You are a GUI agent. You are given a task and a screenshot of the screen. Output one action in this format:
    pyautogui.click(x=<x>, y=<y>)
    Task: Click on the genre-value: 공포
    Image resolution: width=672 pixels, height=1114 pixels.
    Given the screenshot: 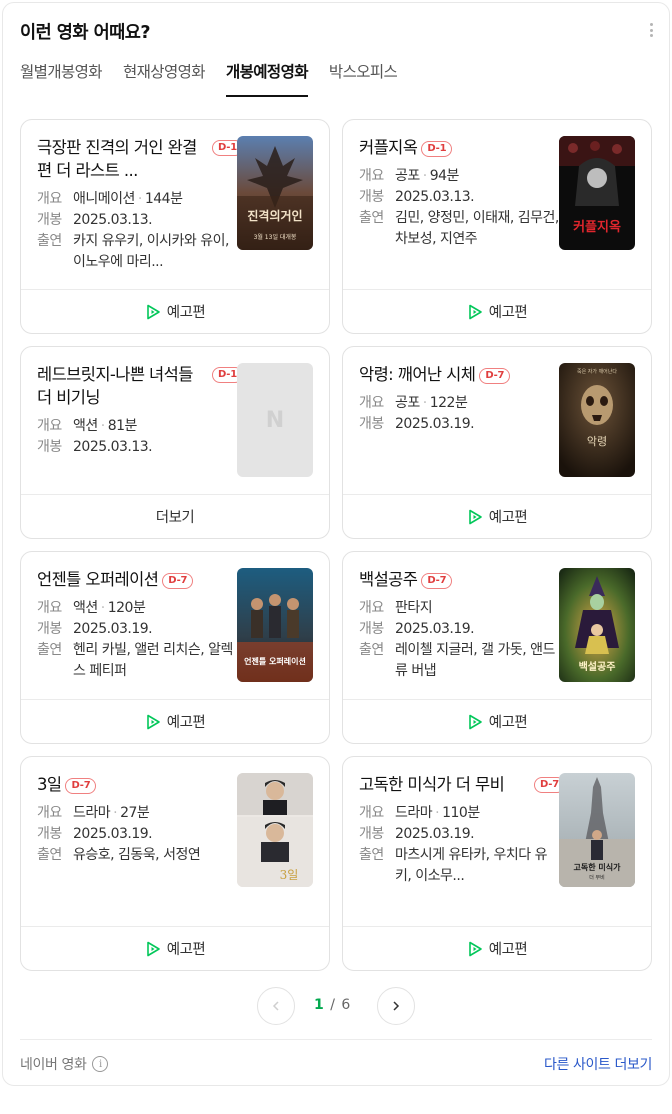 What is the action you would take?
    pyautogui.click(x=407, y=403)
    